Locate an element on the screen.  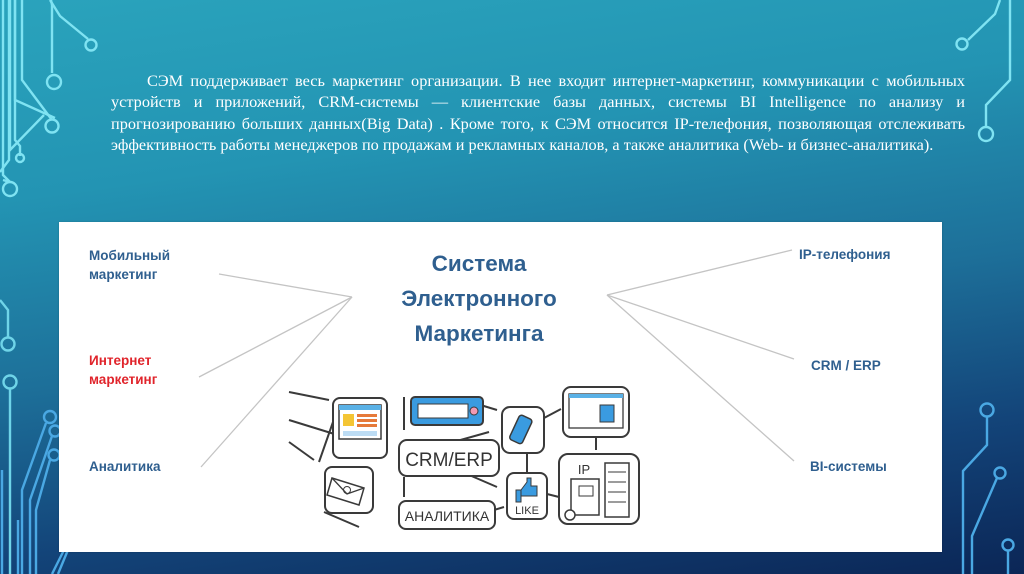
circuit-top-left-icon is located at coordinates (49, 99).